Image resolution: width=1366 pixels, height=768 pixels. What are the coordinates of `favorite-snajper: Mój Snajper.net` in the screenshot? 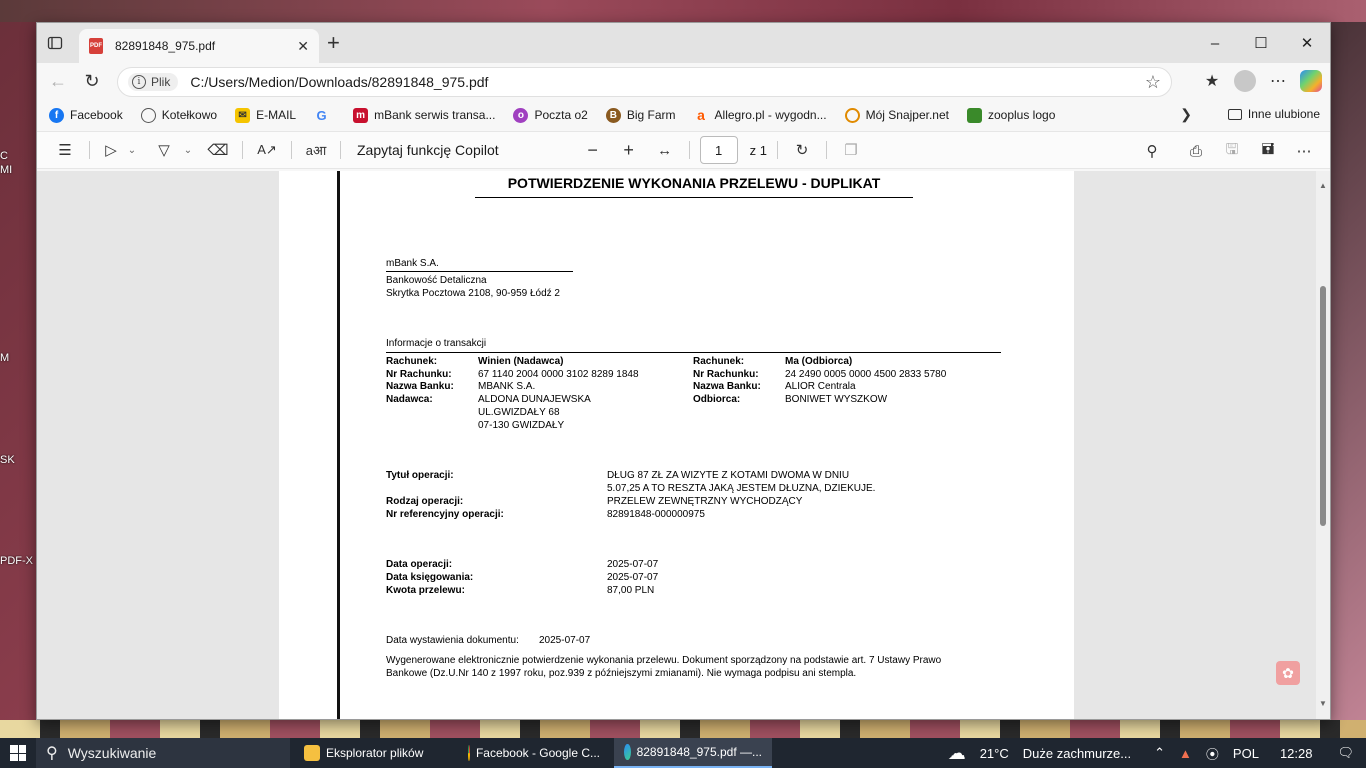 It's located at (896, 115).